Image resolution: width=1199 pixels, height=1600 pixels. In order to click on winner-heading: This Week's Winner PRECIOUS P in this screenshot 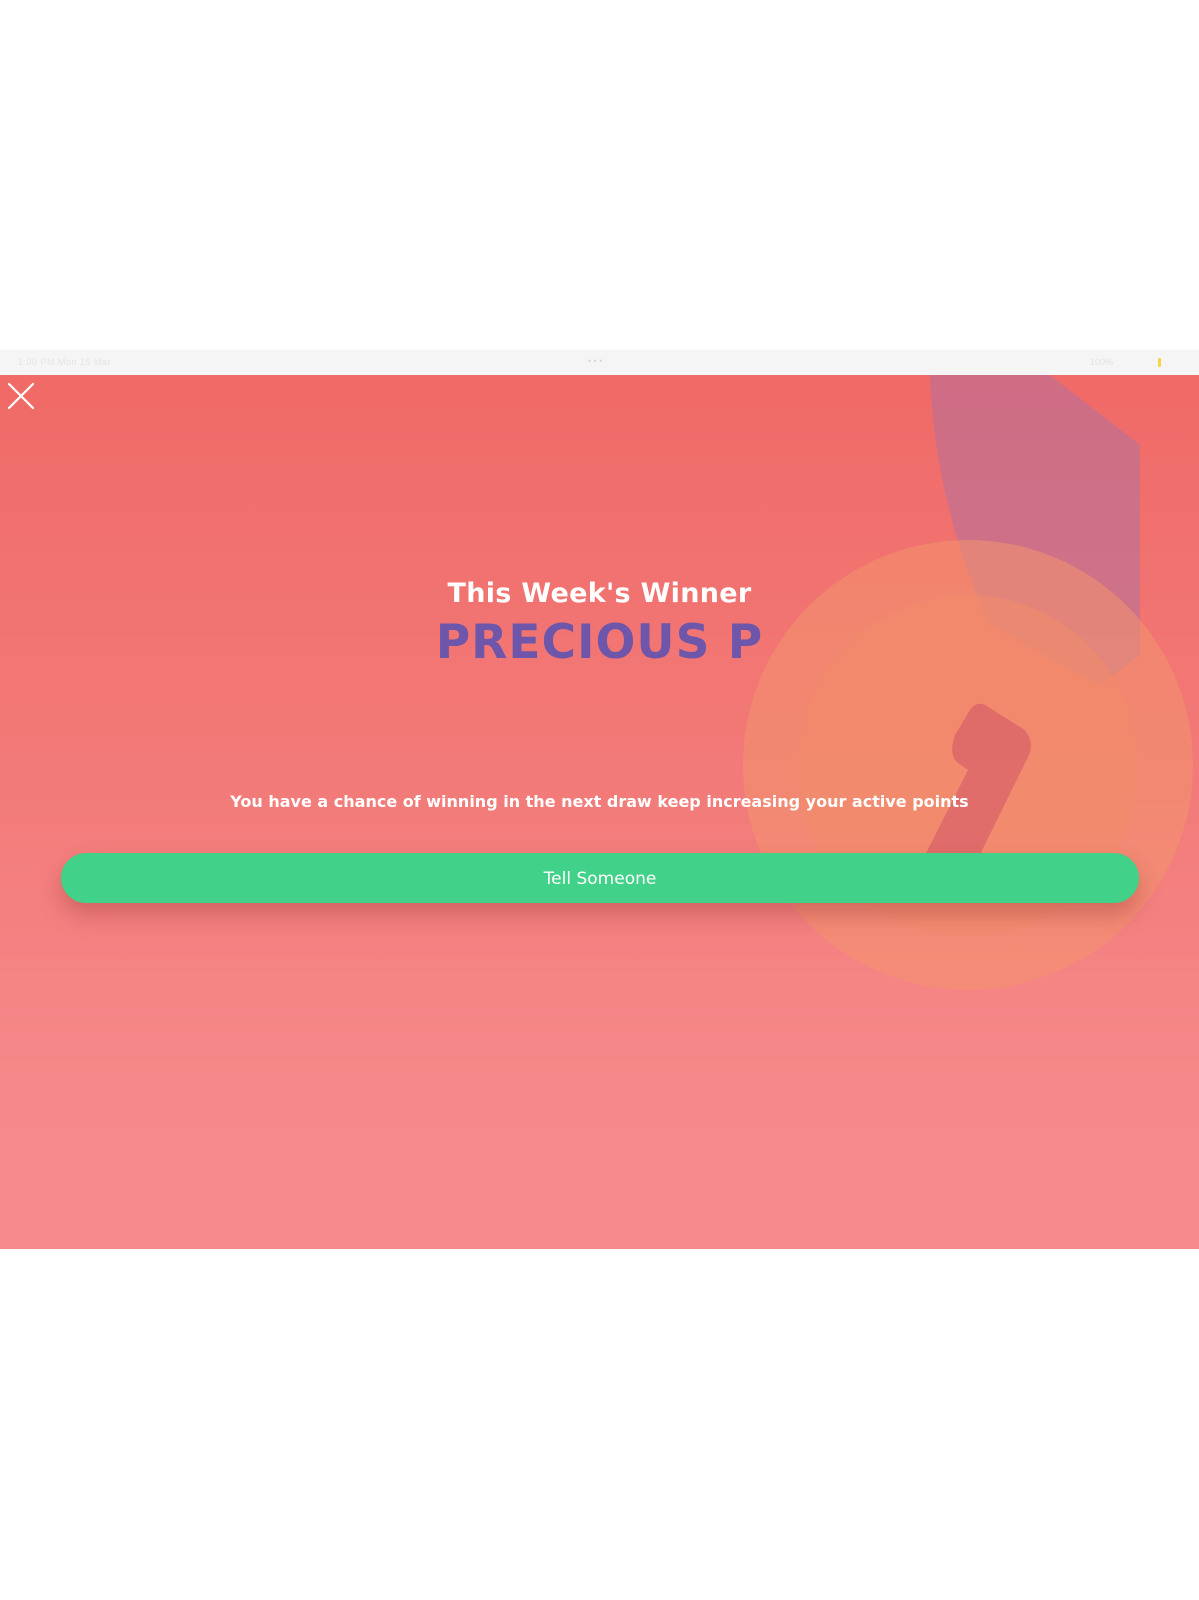, I will do `click(599, 623)`.